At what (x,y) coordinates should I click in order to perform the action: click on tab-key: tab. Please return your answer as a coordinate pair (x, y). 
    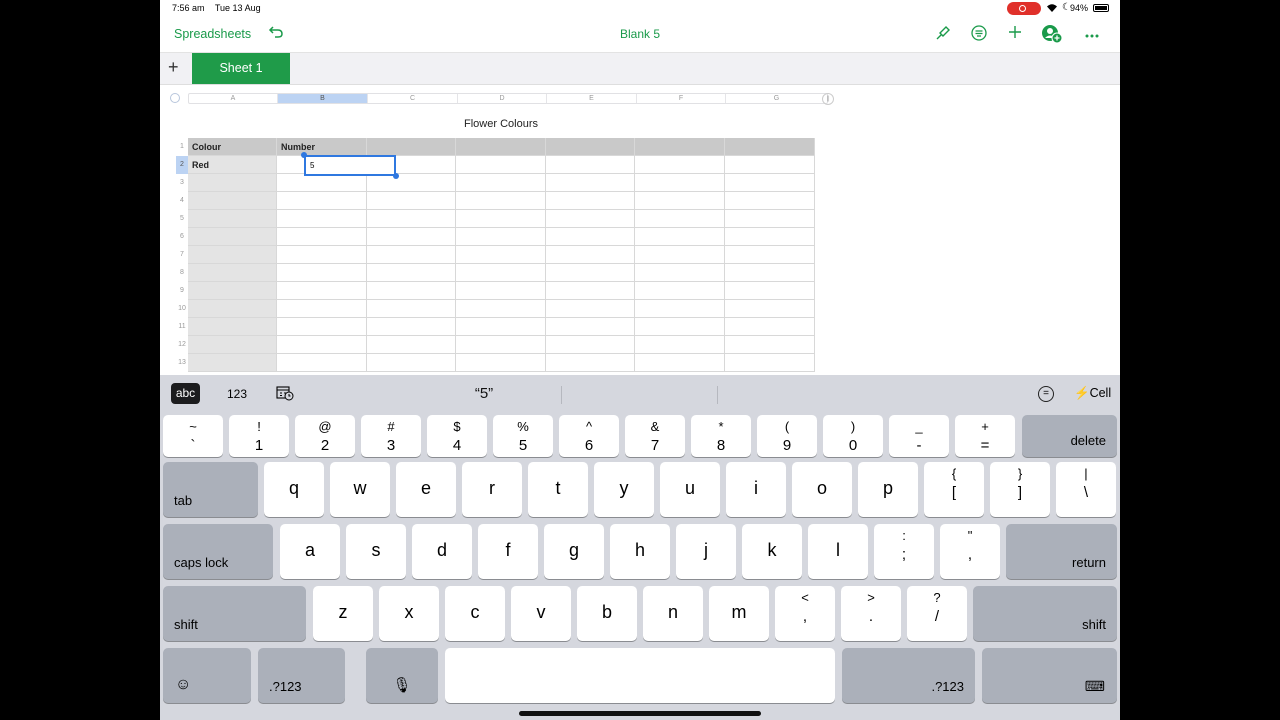
    Looking at the image, I should click on (210, 489).